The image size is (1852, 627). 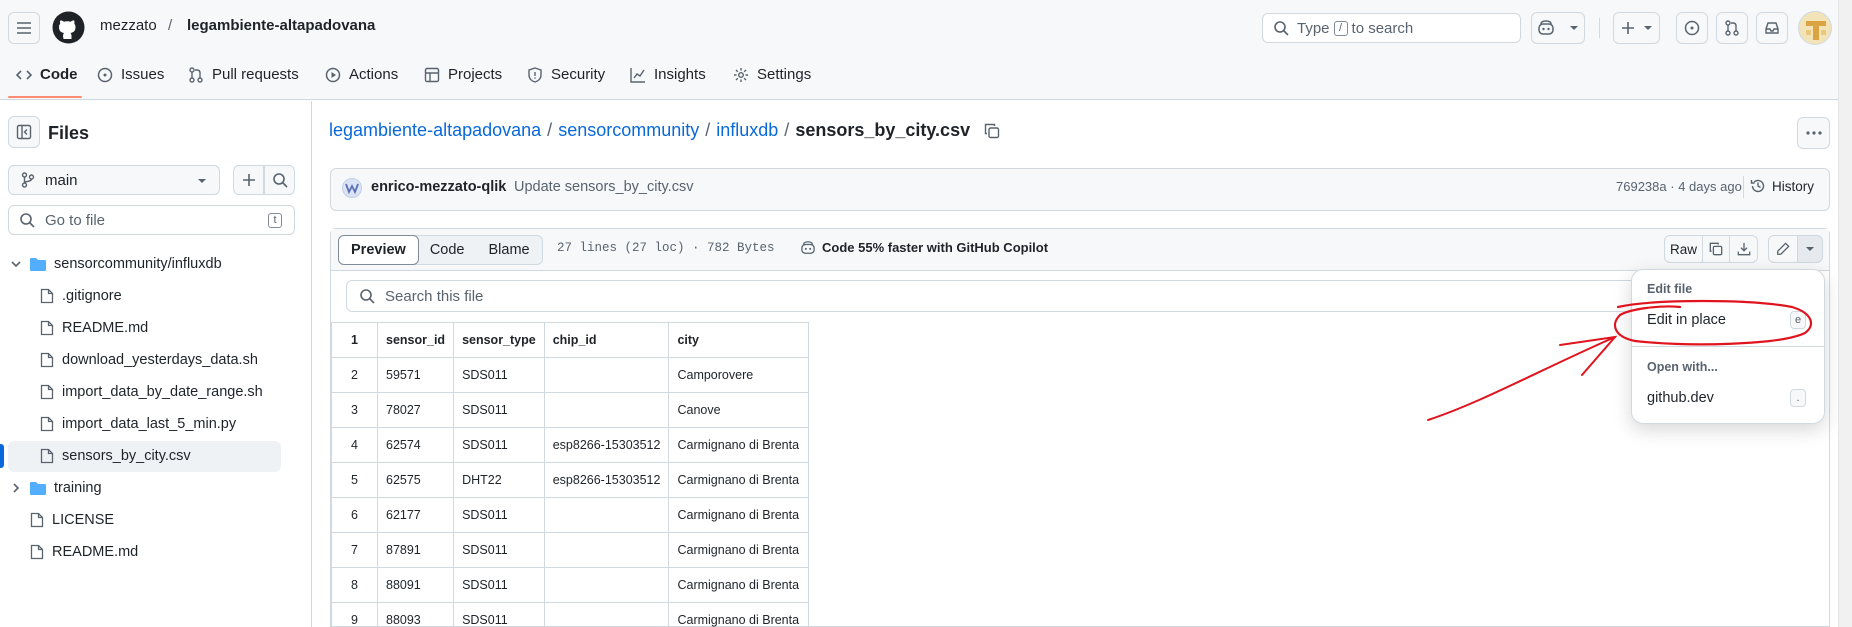 I want to click on tree-file-import-range-script: import_data_by_date_range.sh, so click(x=151, y=392).